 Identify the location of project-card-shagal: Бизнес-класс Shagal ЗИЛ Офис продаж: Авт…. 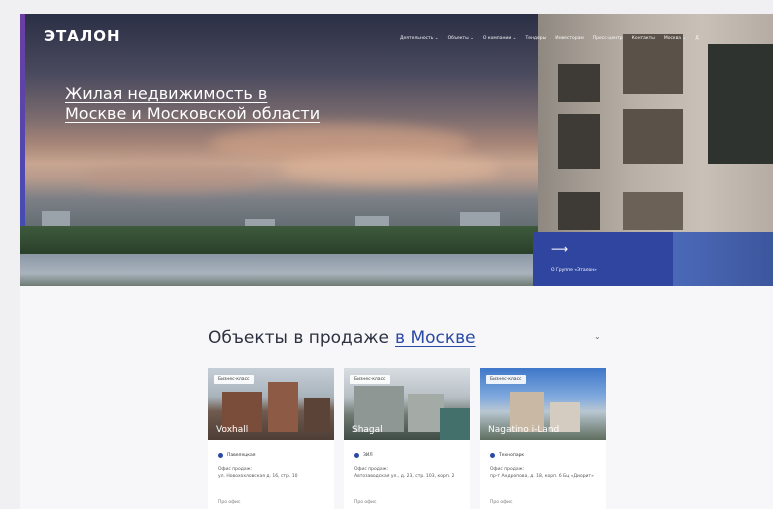
(407, 438).